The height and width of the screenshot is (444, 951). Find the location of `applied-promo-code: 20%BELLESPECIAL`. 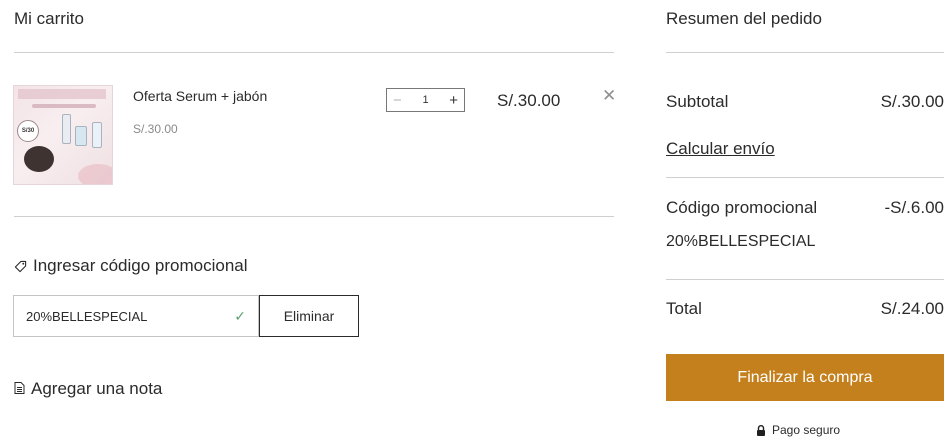

applied-promo-code: 20%BELLESPECIAL is located at coordinates (741, 241).